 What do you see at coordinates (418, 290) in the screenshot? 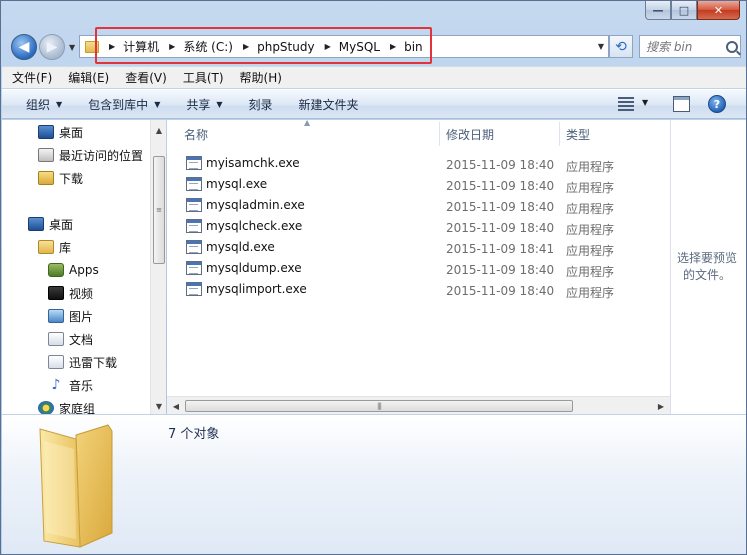
I see `file-row: mysqlimport.exe 2015-11-09 18:40 应用程序` at bounding box center [418, 290].